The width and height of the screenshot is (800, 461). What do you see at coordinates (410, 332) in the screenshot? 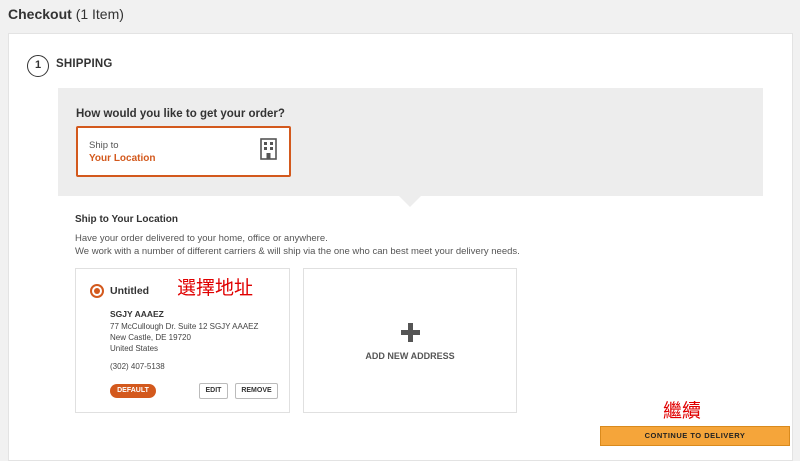
I see `plus-icon-bar` at bounding box center [410, 332].